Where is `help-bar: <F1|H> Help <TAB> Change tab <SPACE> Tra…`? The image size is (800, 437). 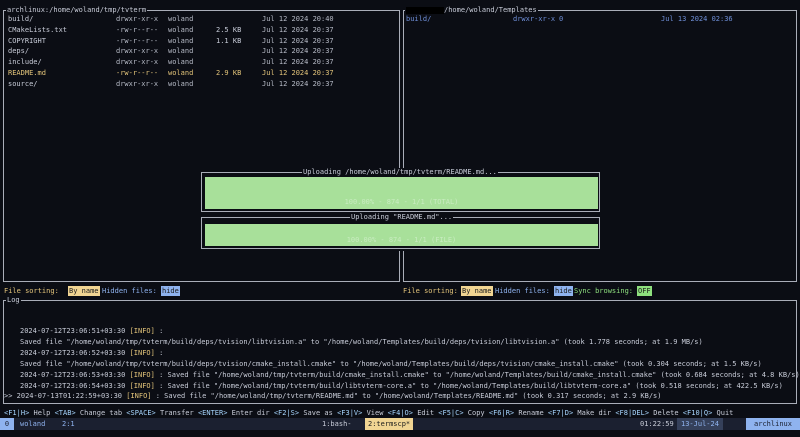
help-bar: <F1|H> Help <TAB> Change tab <SPACE> Tra… is located at coordinates (402, 413).